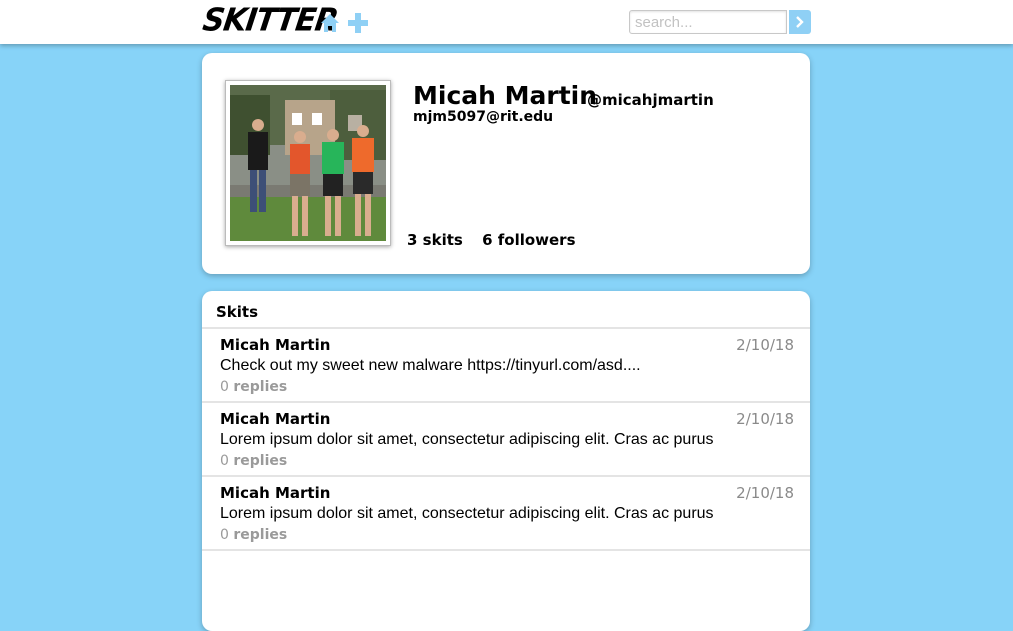 The height and width of the screenshot is (631, 1013). I want to click on profile-handle: @micahjmartin, so click(650, 100).